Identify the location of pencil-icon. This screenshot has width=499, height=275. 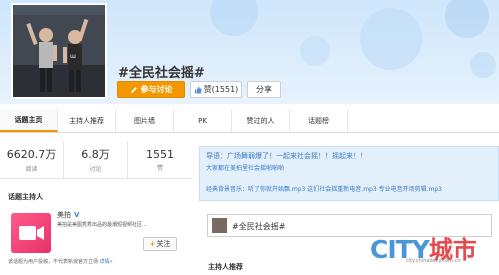
(133, 89).